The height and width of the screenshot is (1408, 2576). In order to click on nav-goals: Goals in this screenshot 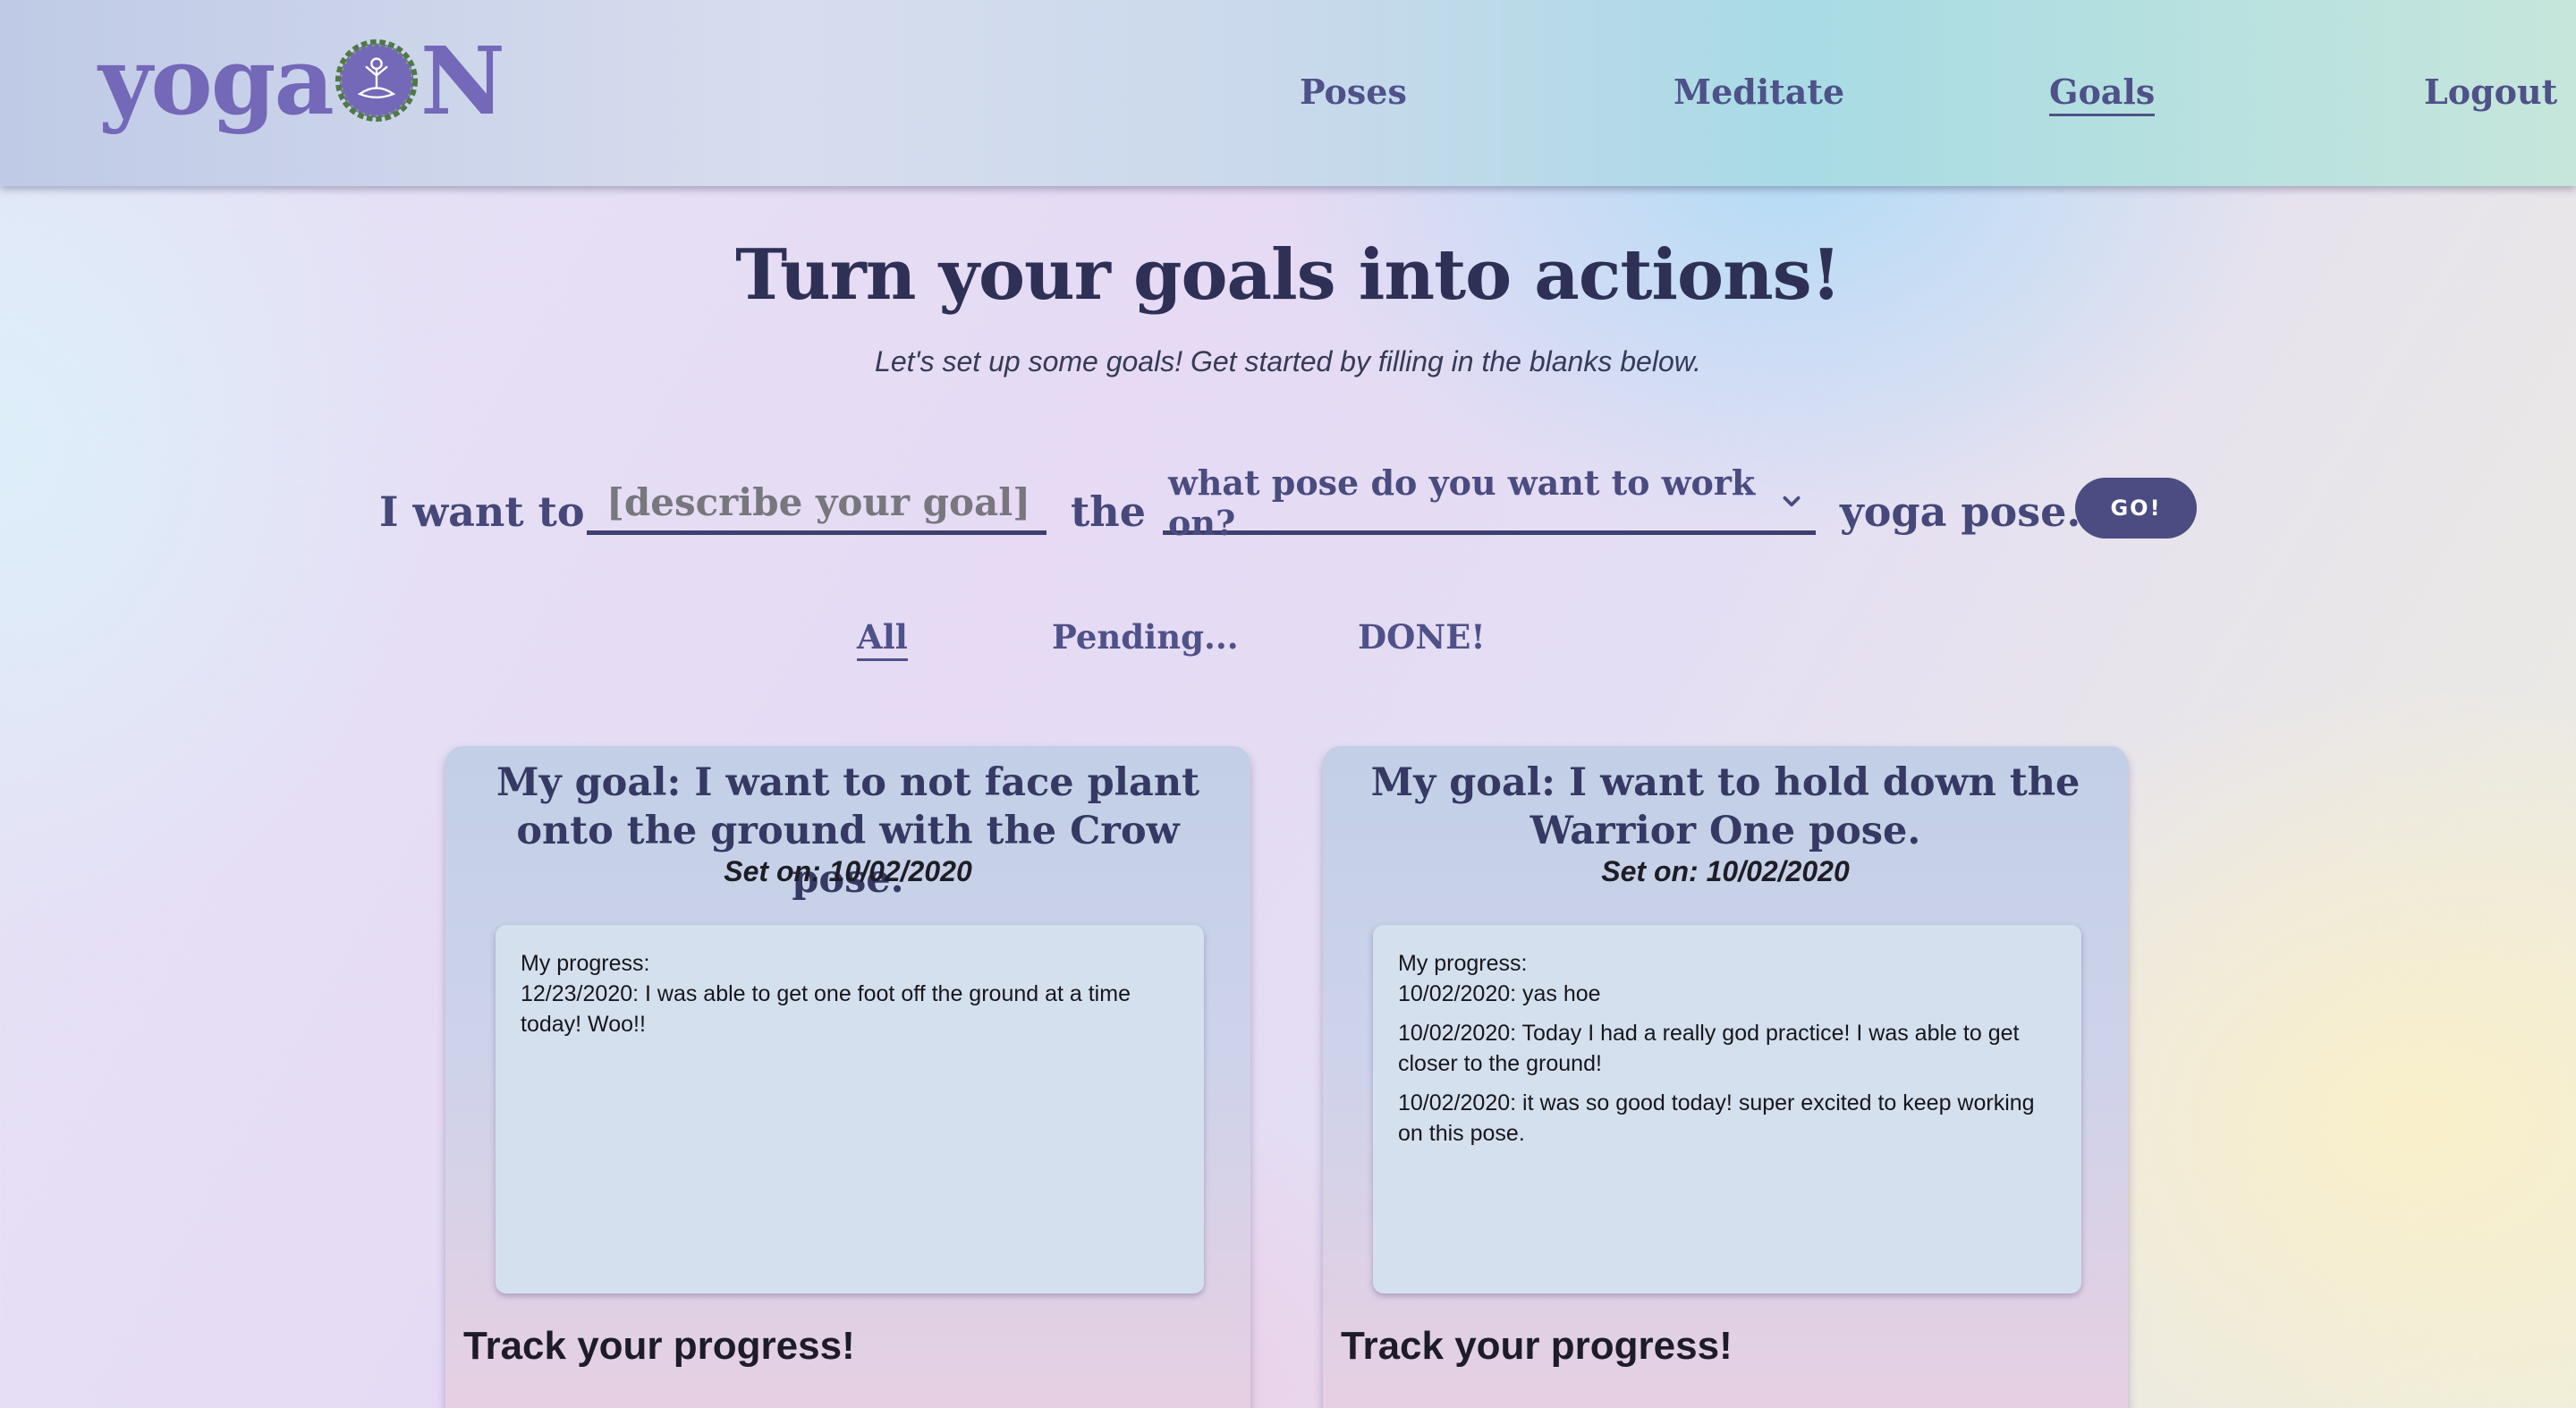, I will do `click(2102, 94)`.